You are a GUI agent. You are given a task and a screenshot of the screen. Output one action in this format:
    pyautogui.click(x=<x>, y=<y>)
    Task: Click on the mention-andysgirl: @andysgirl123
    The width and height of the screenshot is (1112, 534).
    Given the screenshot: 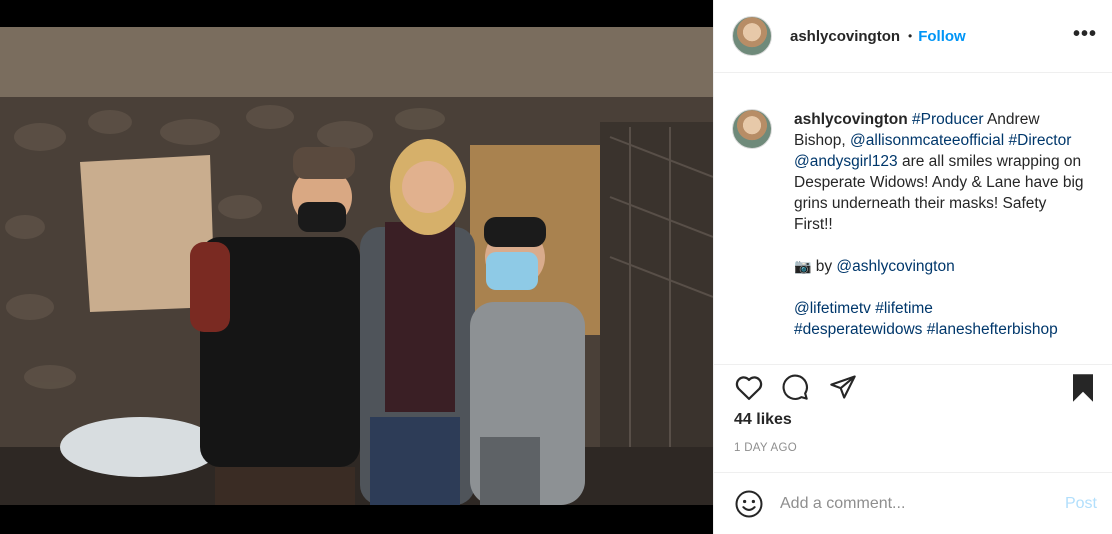 What is the action you would take?
    pyautogui.click(x=846, y=161)
    